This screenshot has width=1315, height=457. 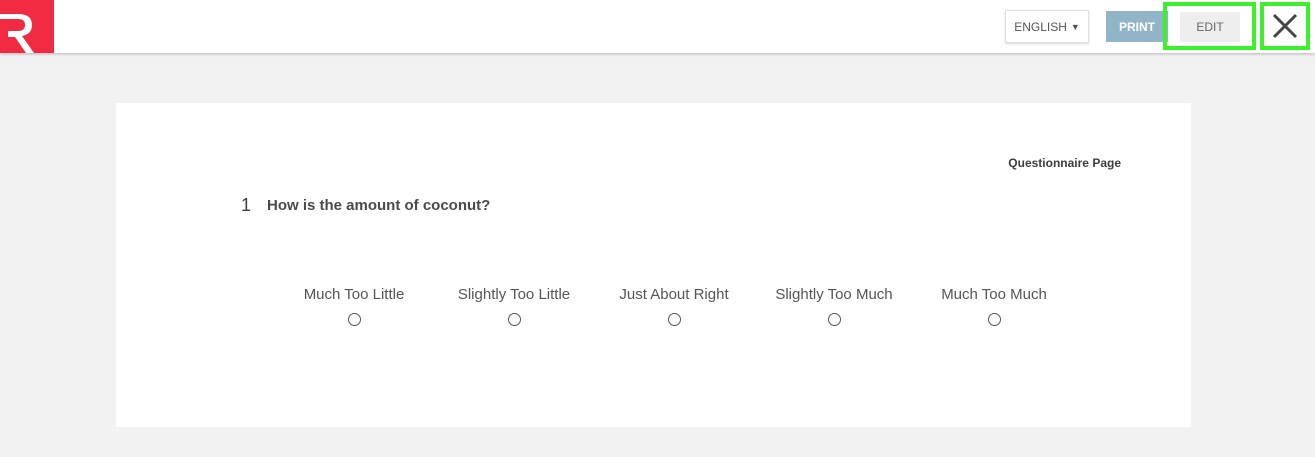 I want to click on edit-highlight: EDIT, so click(x=1209, y=26).